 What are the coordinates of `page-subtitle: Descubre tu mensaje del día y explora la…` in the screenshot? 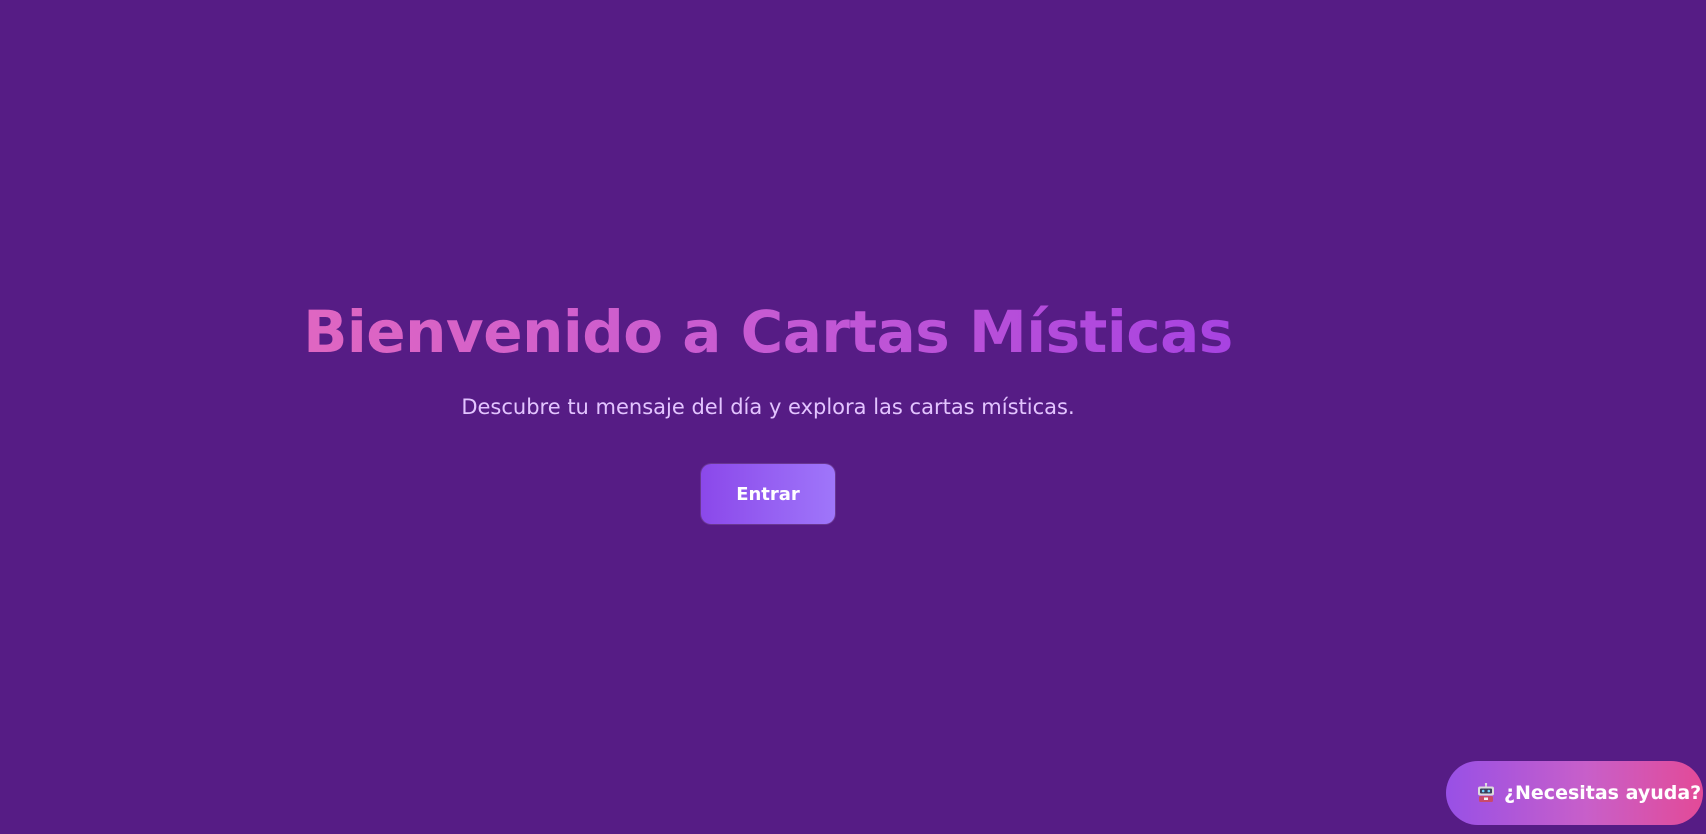 It's located at (768, 407).